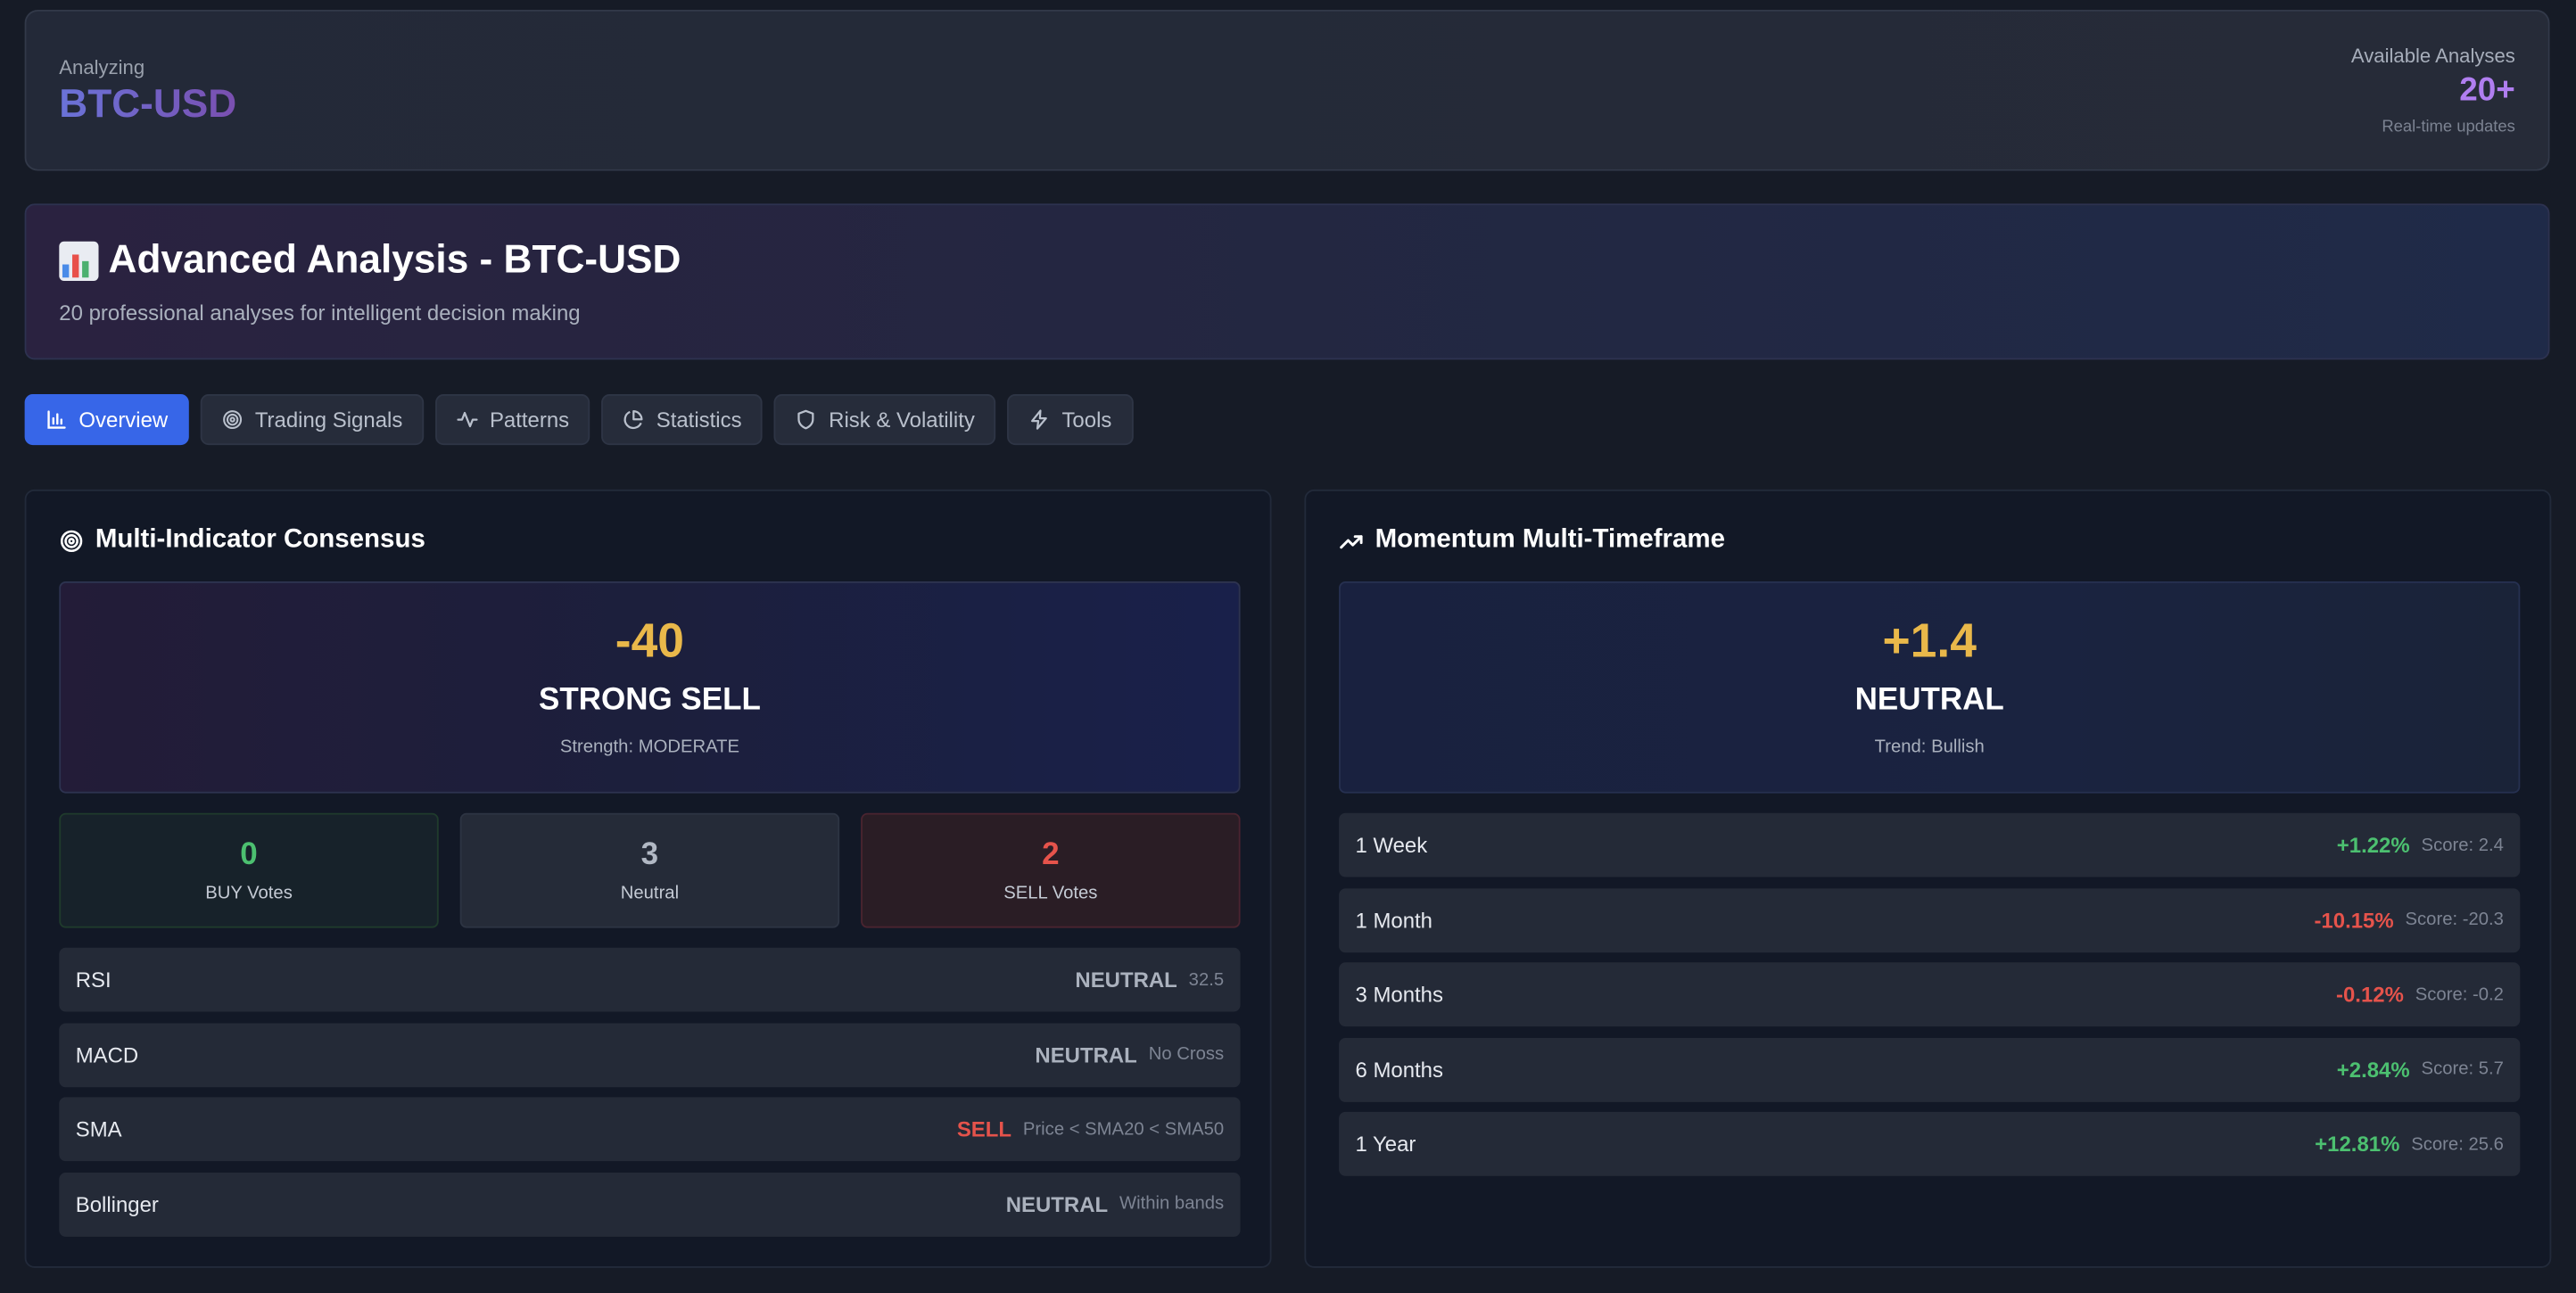 The width and height of the screenshot is (2576, 1293). Describe the element at coordinates (1186, 1054) in the screenshot. I see `indicator-detail: No Cross` at that location.